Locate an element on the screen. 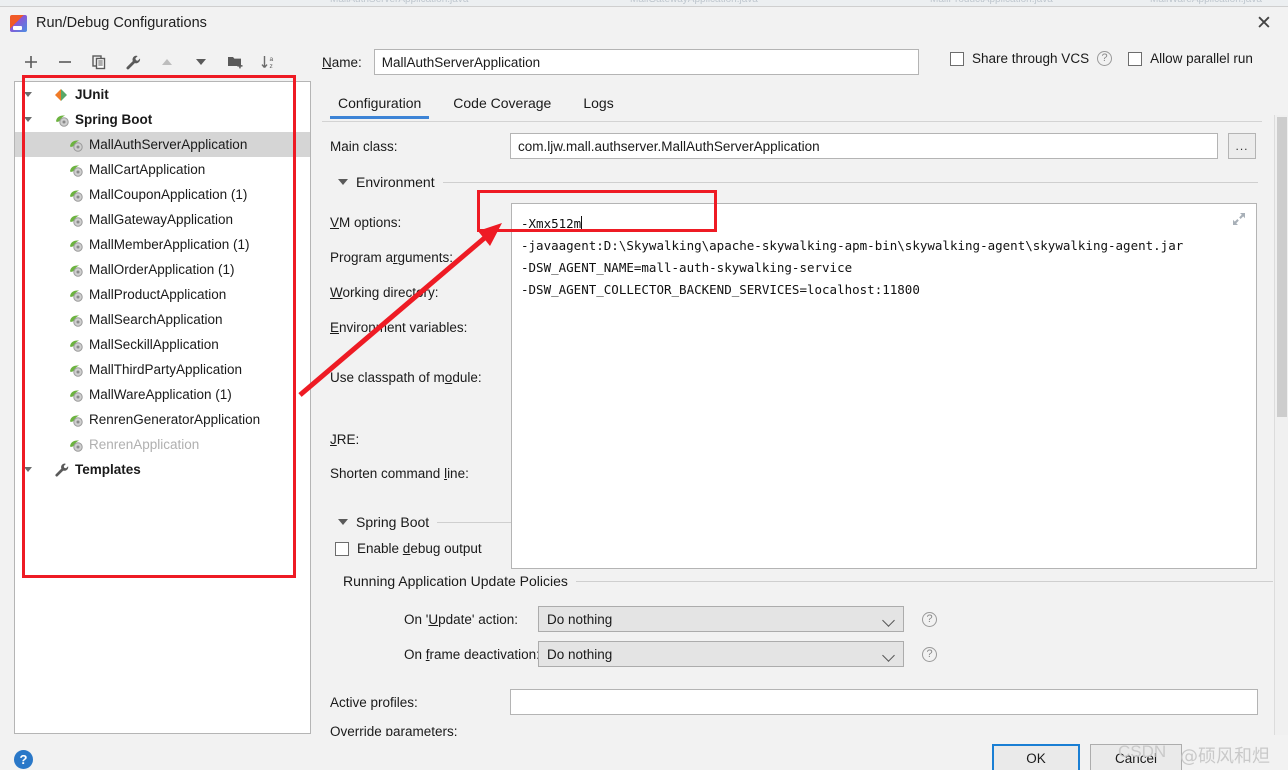 The image size is (1288, 770). configuration-tabs: Configuration Code Coverage Logs is located at coordinates (802, 105).